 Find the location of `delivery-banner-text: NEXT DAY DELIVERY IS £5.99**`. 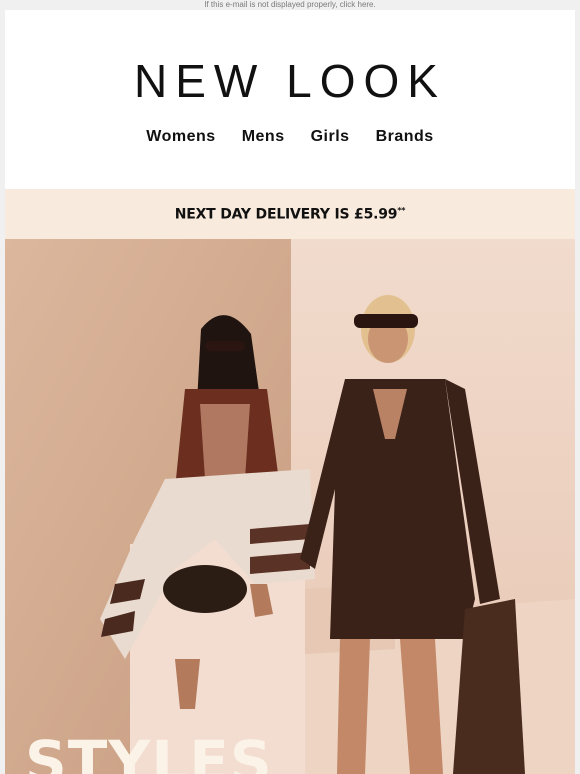

delivery-banner-text: NEXT DAY DELIVERY IS £5.99** is located at coordinates (290, 214).